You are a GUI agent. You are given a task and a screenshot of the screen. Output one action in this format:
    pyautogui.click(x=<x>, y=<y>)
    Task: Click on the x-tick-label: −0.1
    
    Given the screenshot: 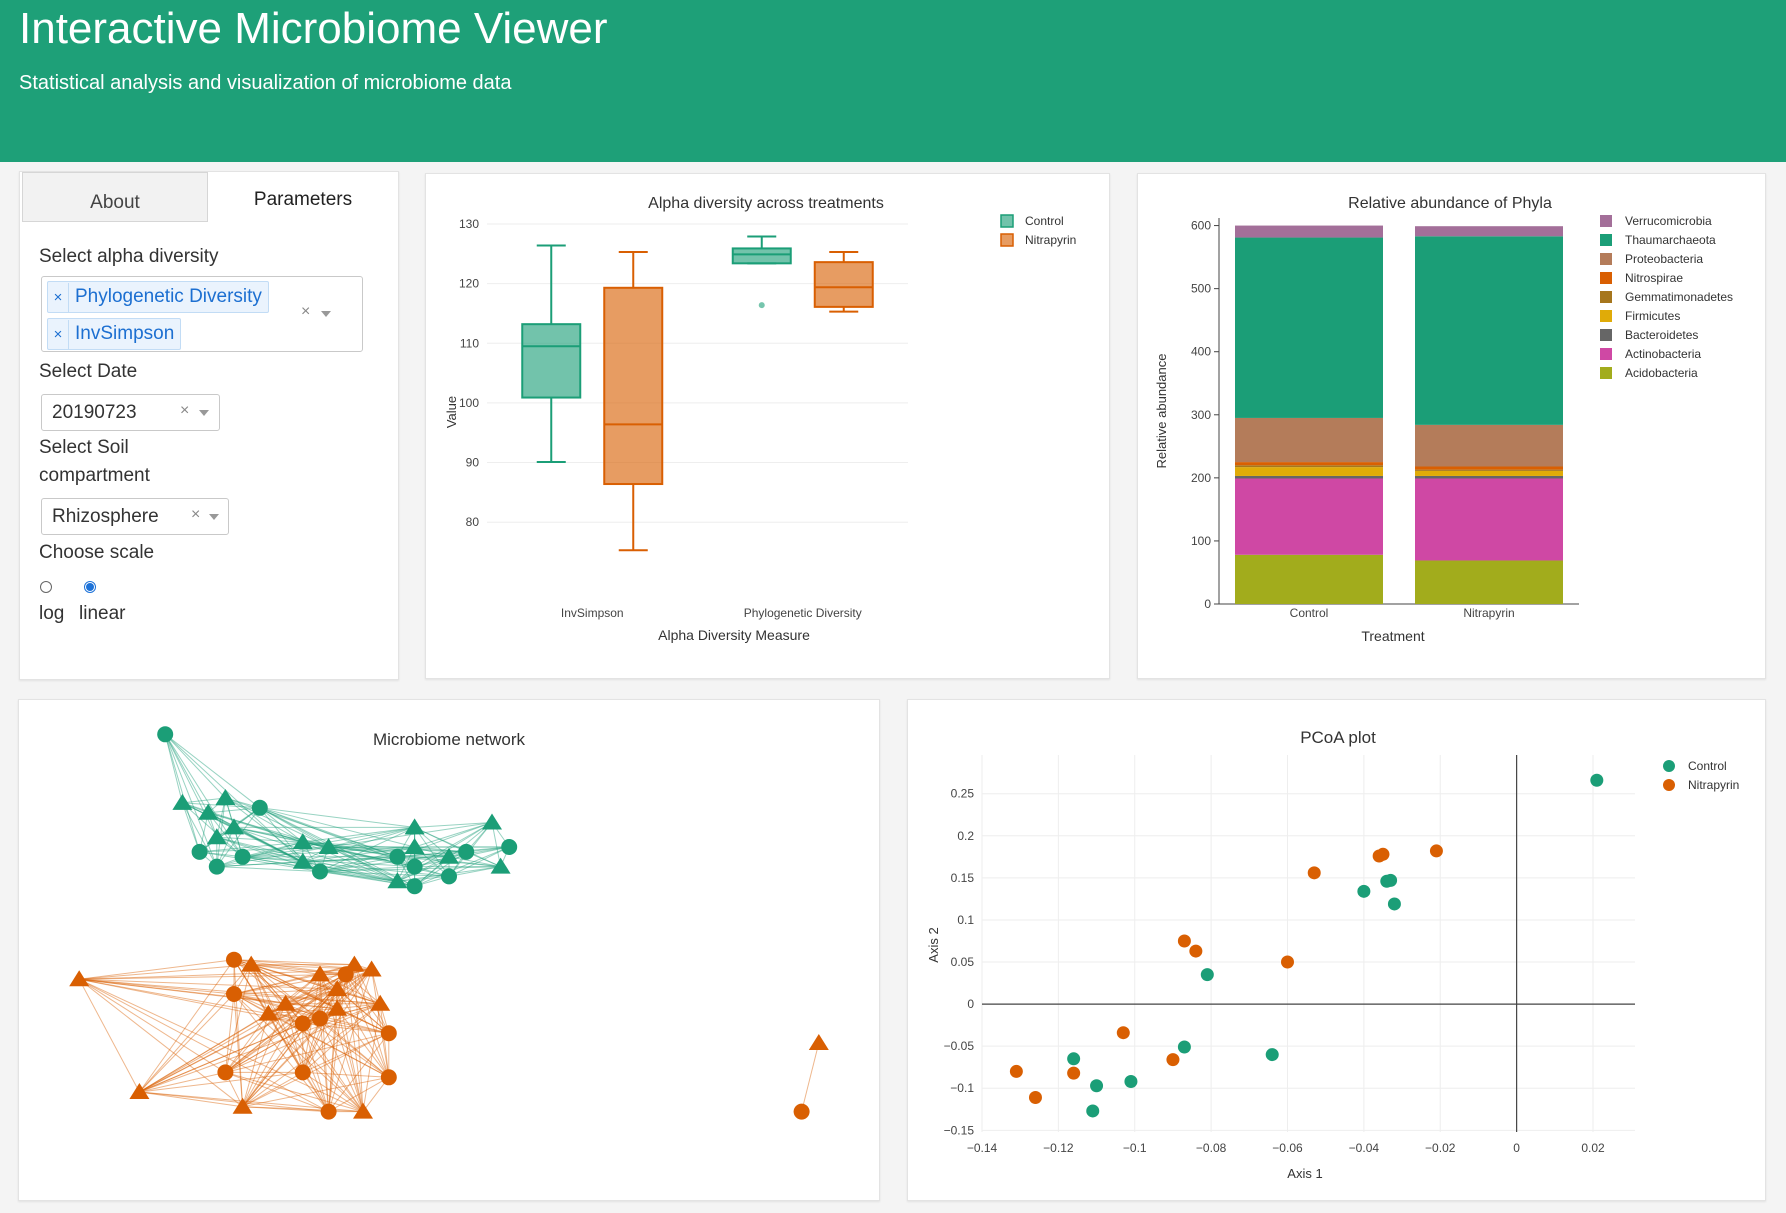 What is the action you would take?
    pyautogui.click(x=1135, y=1148)
    